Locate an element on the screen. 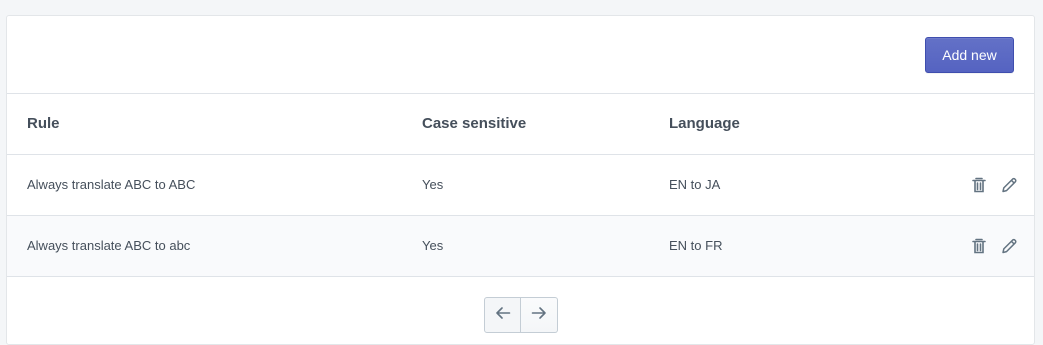 The width and height of the screenshot is (1043, 345). rule-cell: Always translate ABC to abc is located at coordinates (204, 246).